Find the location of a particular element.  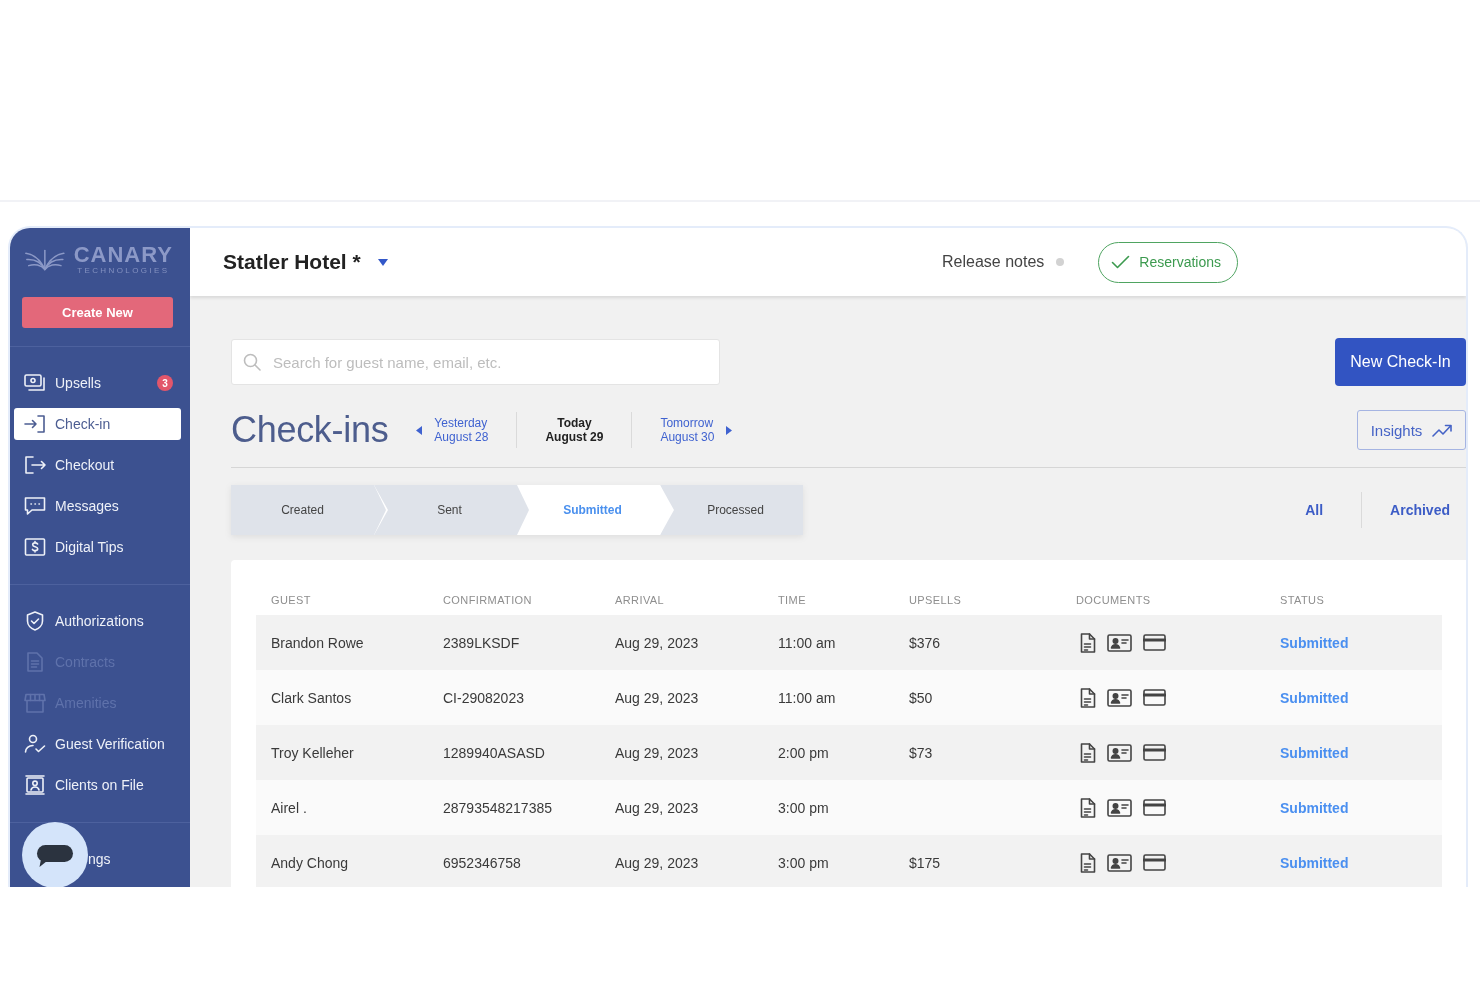

logo-text: CANARY is located at coordinates (123, 254).